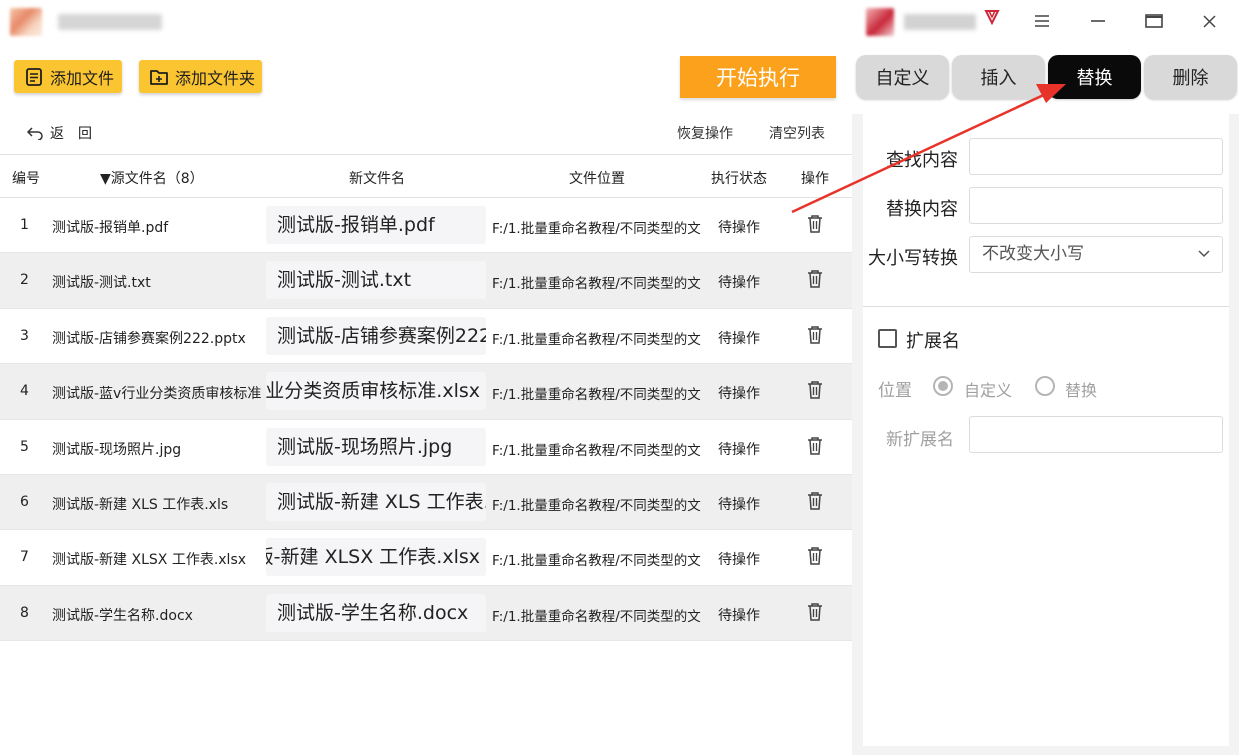 This screenshot has height=755, width=1239. I want to click on row-source-name: 测试版-店铺参赛案例222.pptx, so click(149, 338).